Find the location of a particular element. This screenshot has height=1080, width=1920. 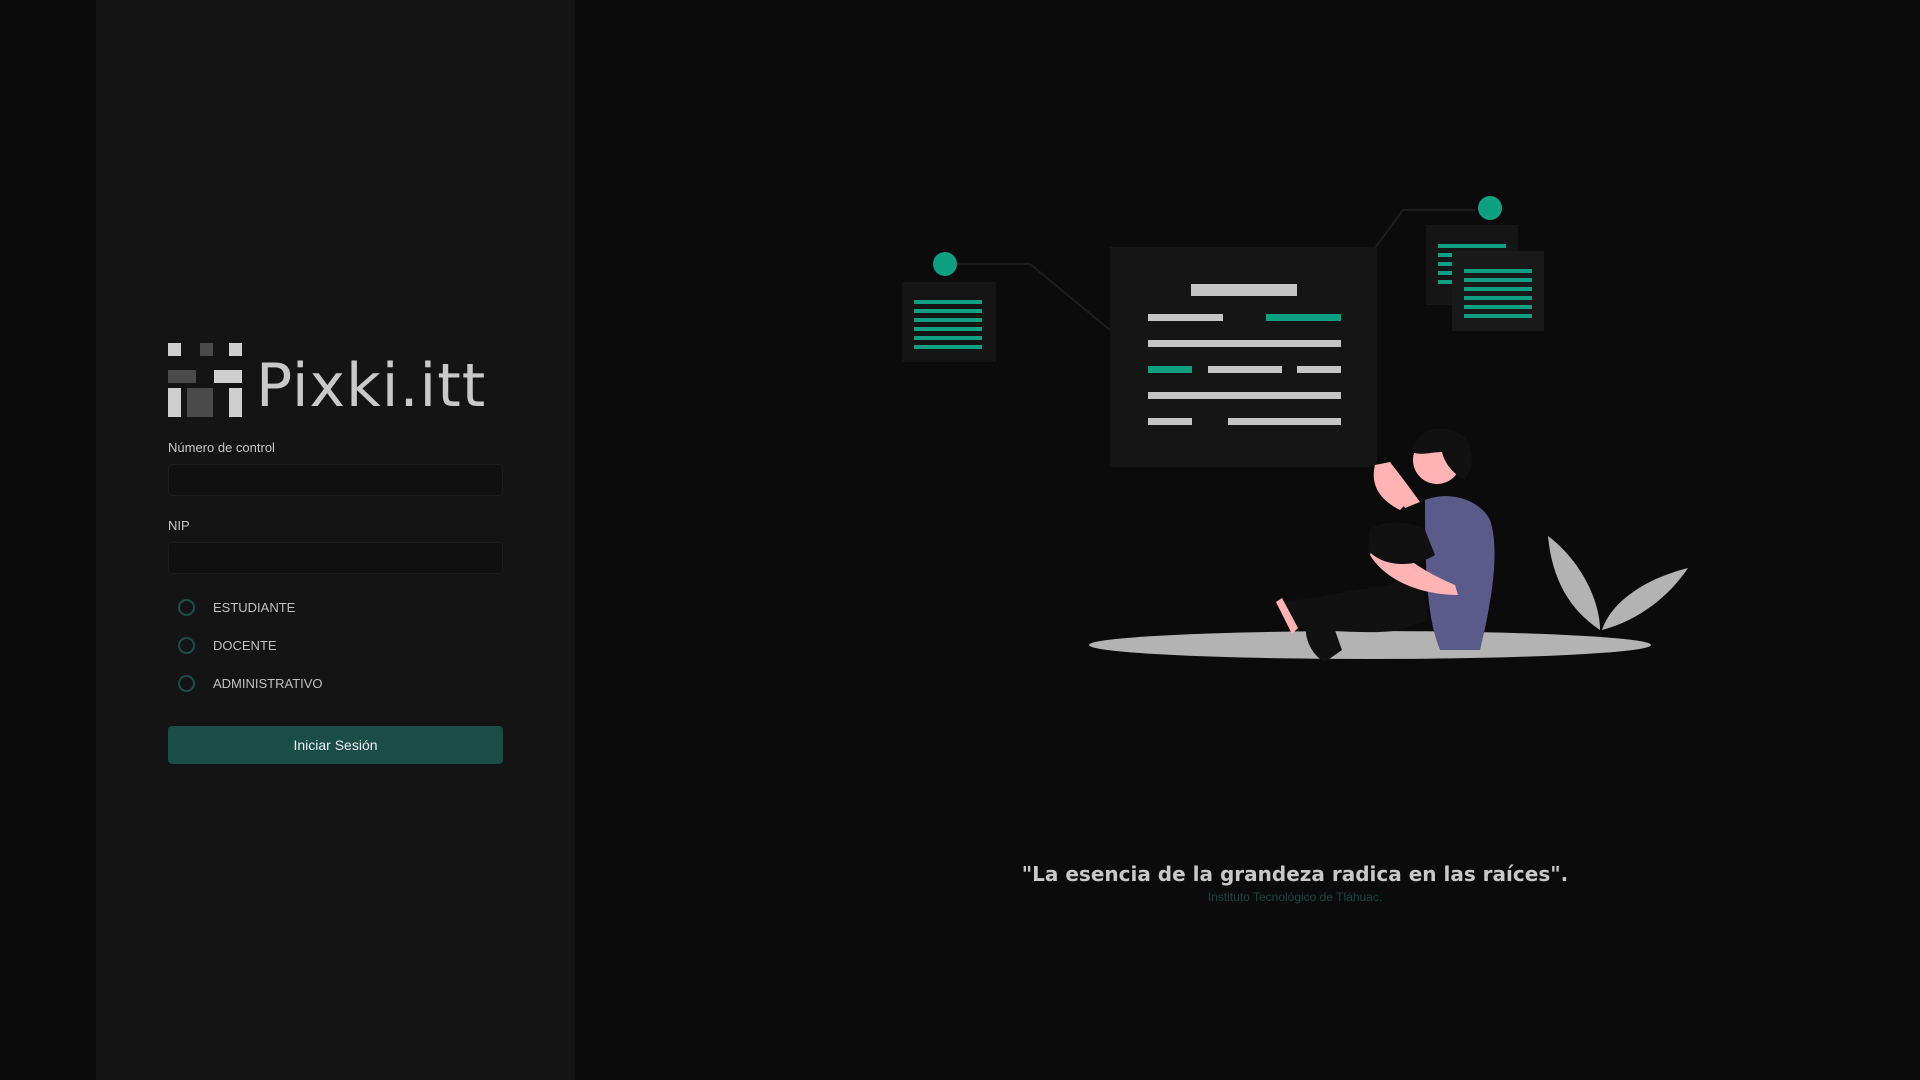

nip-input is located at coordinates (335, 558).